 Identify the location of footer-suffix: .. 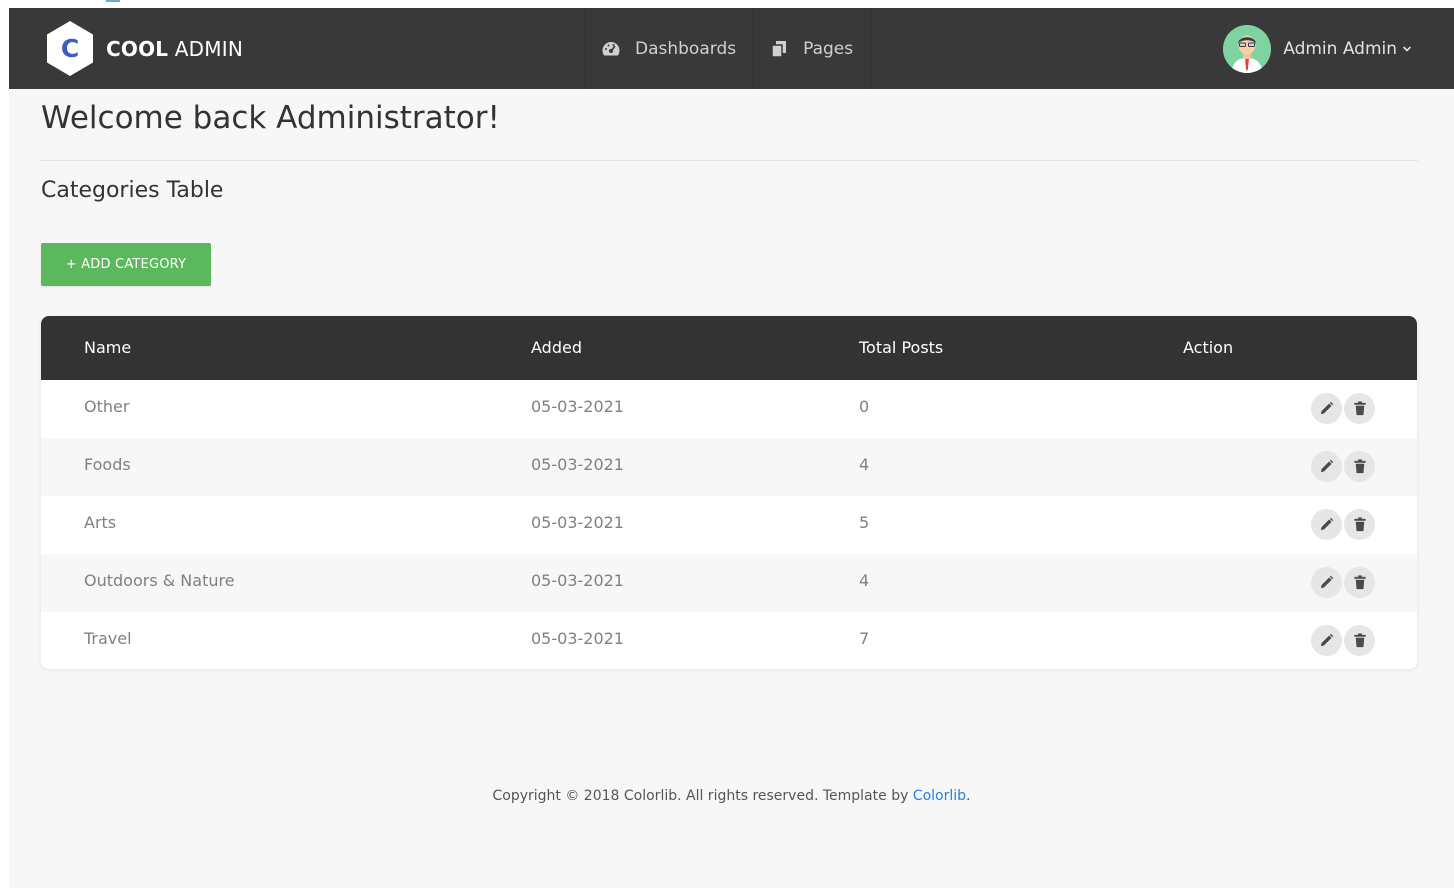
(968, 796).